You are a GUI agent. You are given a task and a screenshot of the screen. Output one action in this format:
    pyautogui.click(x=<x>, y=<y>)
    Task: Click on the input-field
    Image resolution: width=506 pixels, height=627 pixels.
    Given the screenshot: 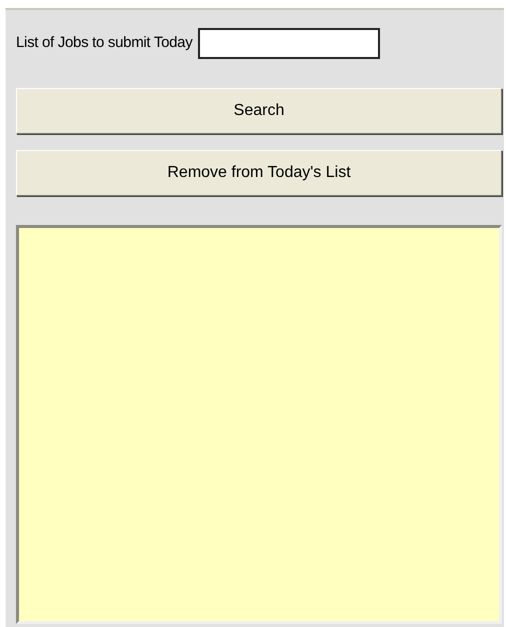 What is the action you would take?
    pyautogui.click(x=289, y=43)
    